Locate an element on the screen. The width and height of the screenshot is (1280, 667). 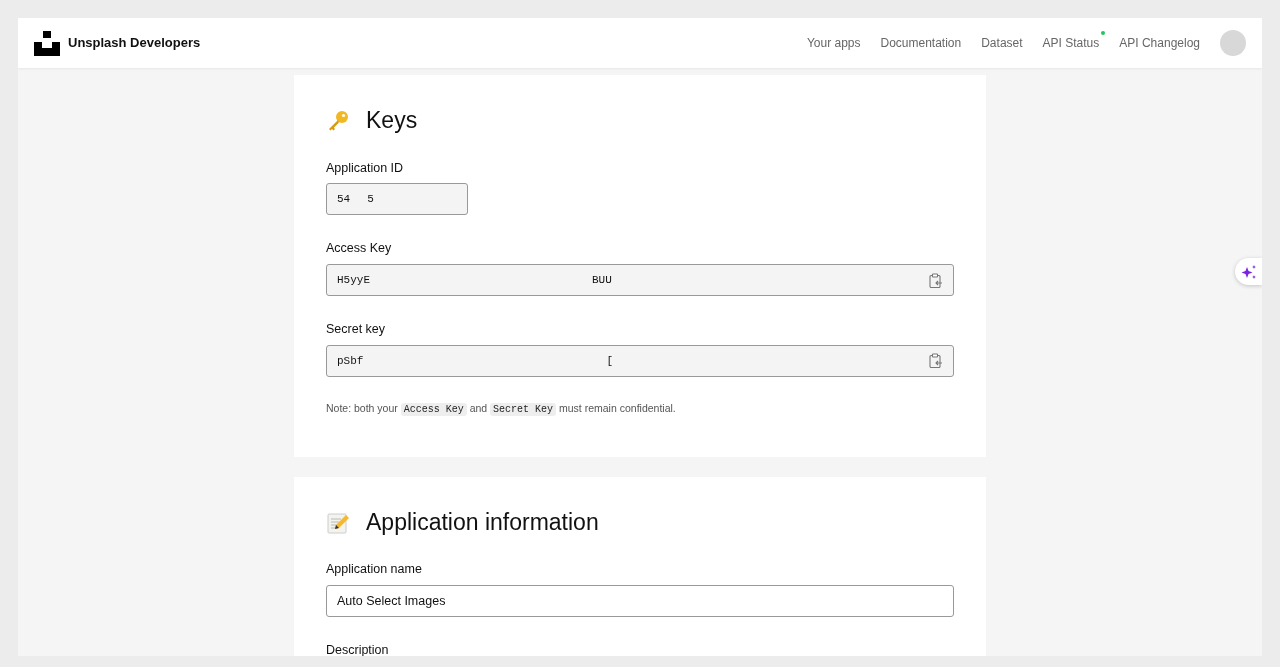
nav-link: Dataset is located at coordinates (1002, 43).